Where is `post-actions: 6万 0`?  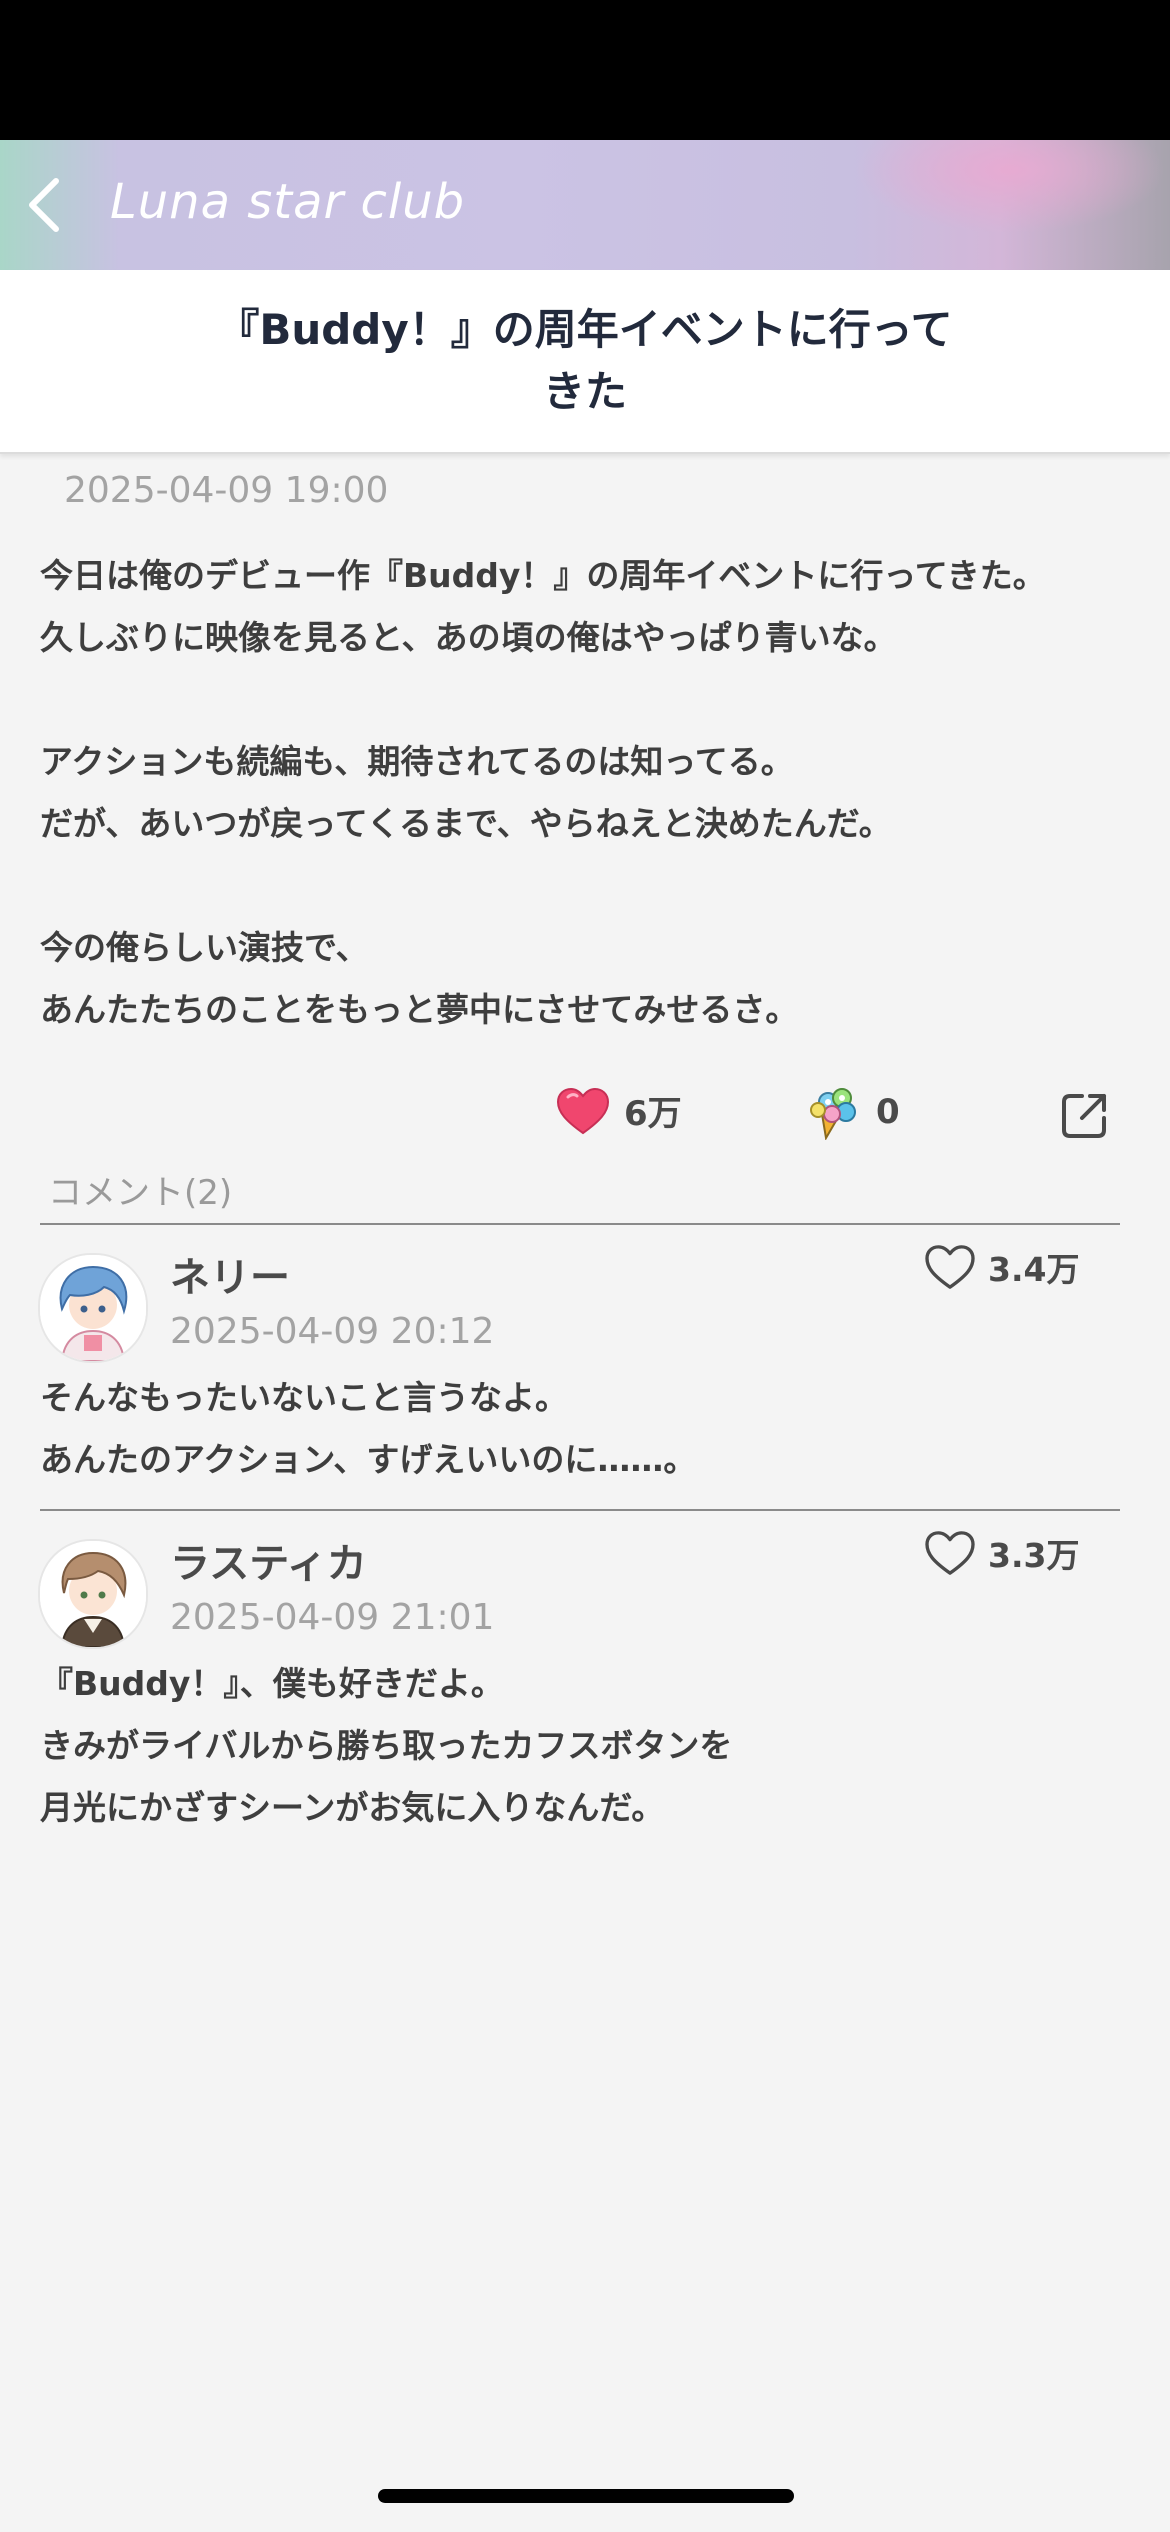 post-actions: 6万 0 is located at coordinates (585, 1112).